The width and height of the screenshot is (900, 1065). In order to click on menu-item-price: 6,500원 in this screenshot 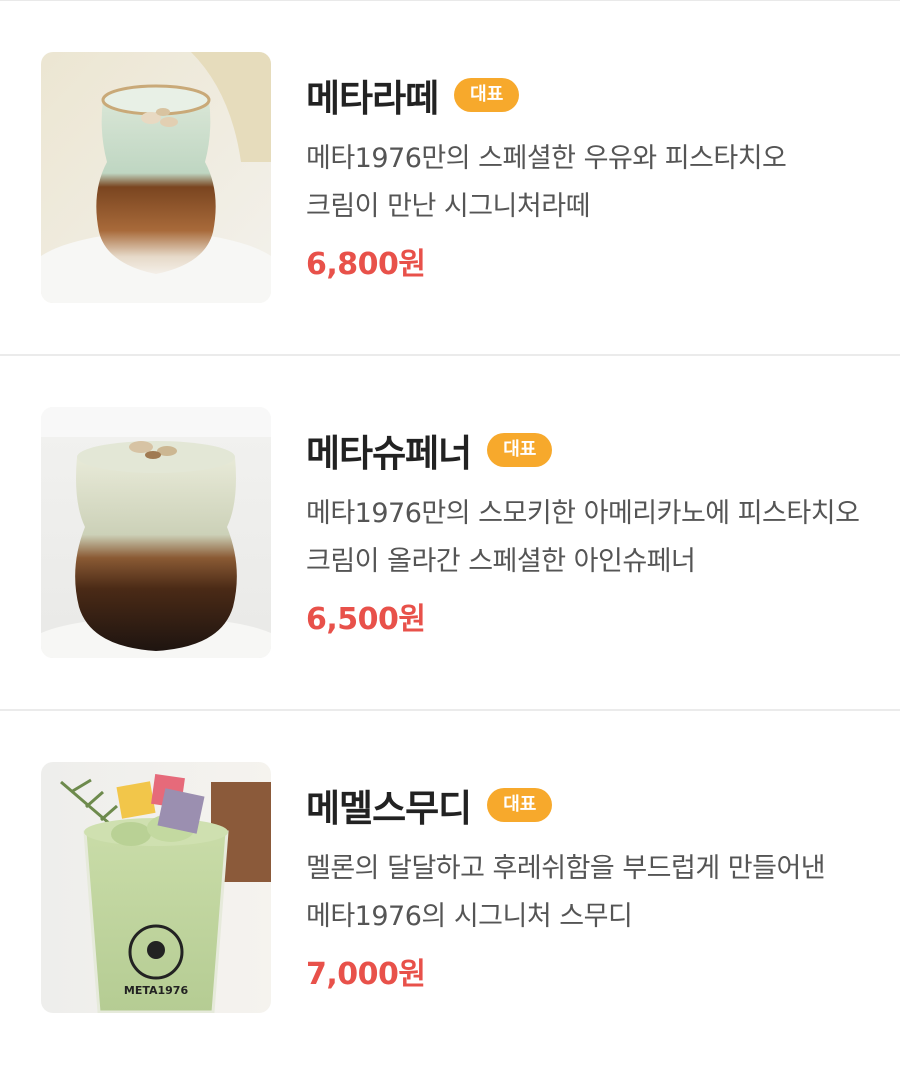, I will do `click(366, 619)`.